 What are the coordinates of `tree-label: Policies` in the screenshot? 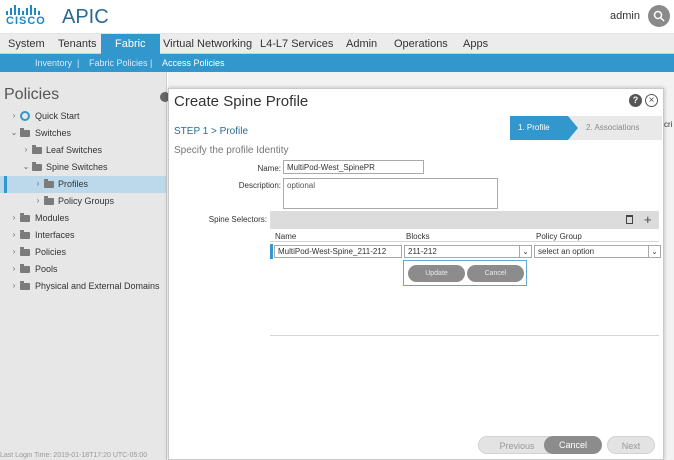 It's located at (51, 252).